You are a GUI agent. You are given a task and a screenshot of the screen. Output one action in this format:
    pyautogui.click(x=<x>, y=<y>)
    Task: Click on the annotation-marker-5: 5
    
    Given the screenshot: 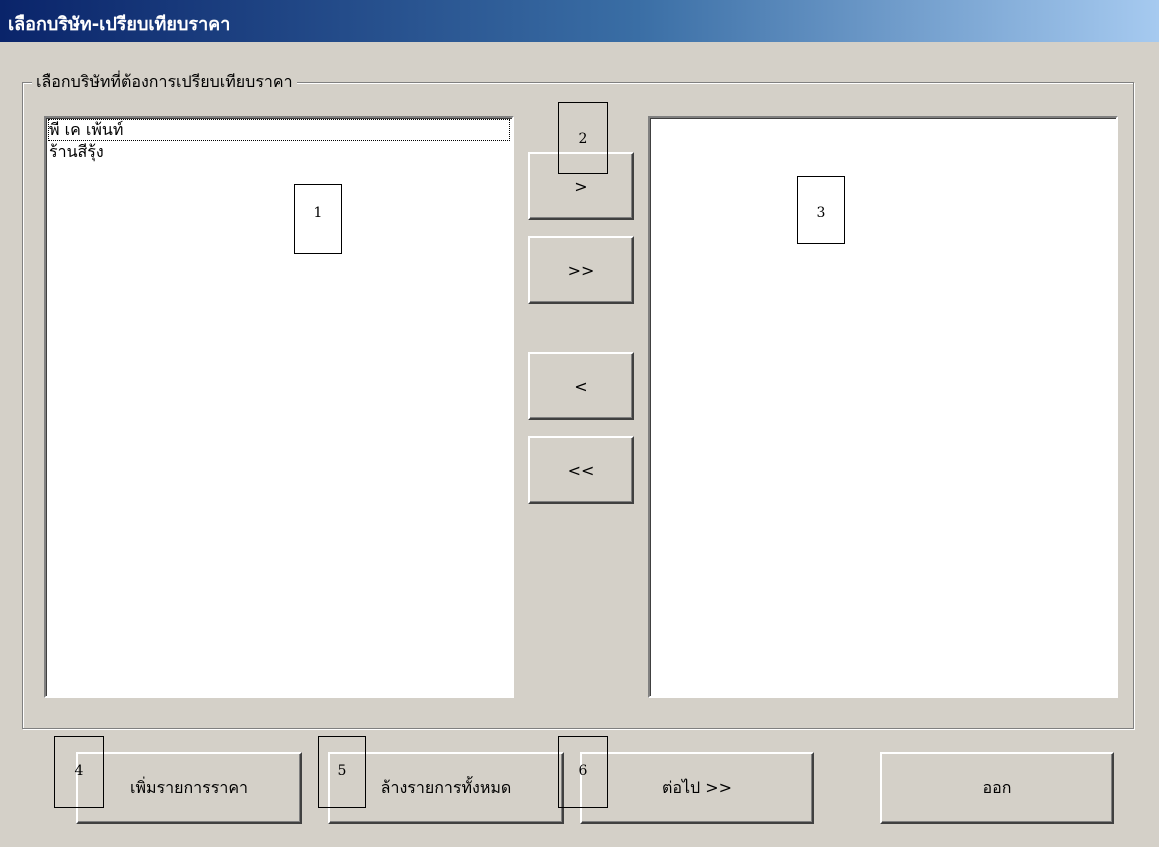 What is the action you would take?
    pyautogui.click(x=342, y=772)
    